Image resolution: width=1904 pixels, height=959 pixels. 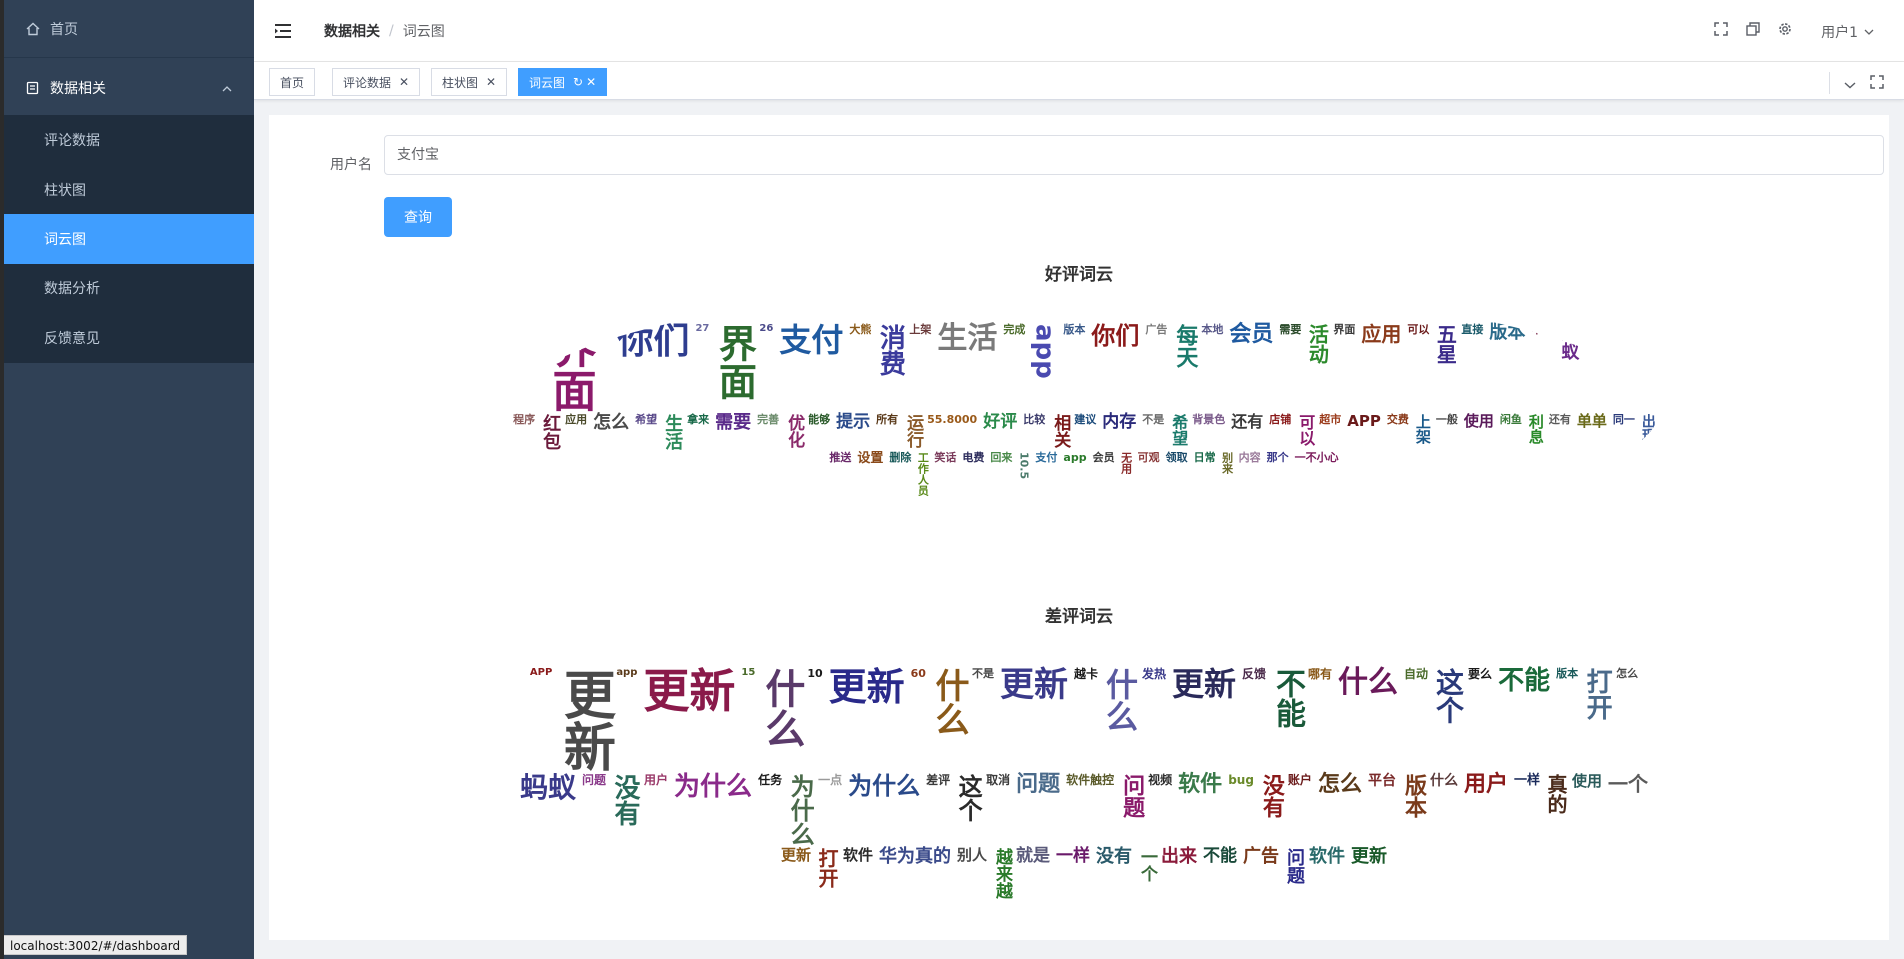 What do you see at coordinates (766, 328) in the screenshot?
I see `word-cloud-word: 26` at bounding box center [766, 328].